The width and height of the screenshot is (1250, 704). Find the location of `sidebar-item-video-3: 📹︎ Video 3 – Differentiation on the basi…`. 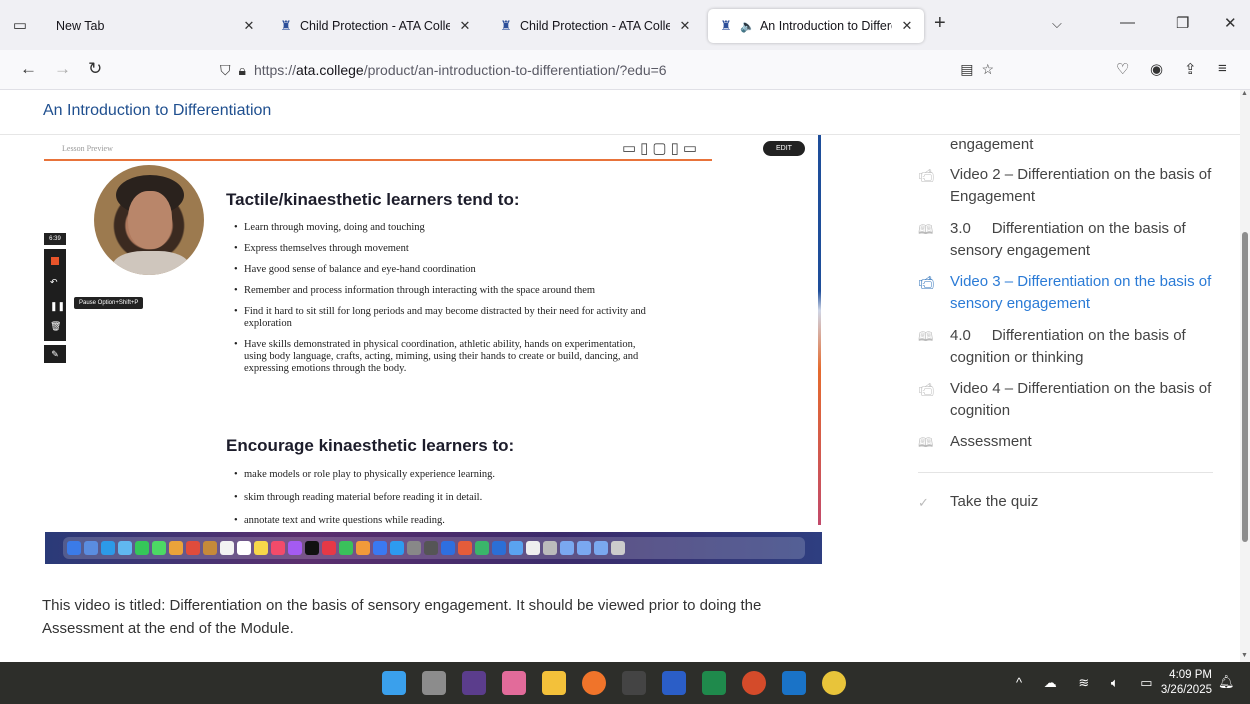

sidebar-item-video-3: 📹︎ Video 3 – Differentiation on the basi… is located at coordinates (1068, 293).